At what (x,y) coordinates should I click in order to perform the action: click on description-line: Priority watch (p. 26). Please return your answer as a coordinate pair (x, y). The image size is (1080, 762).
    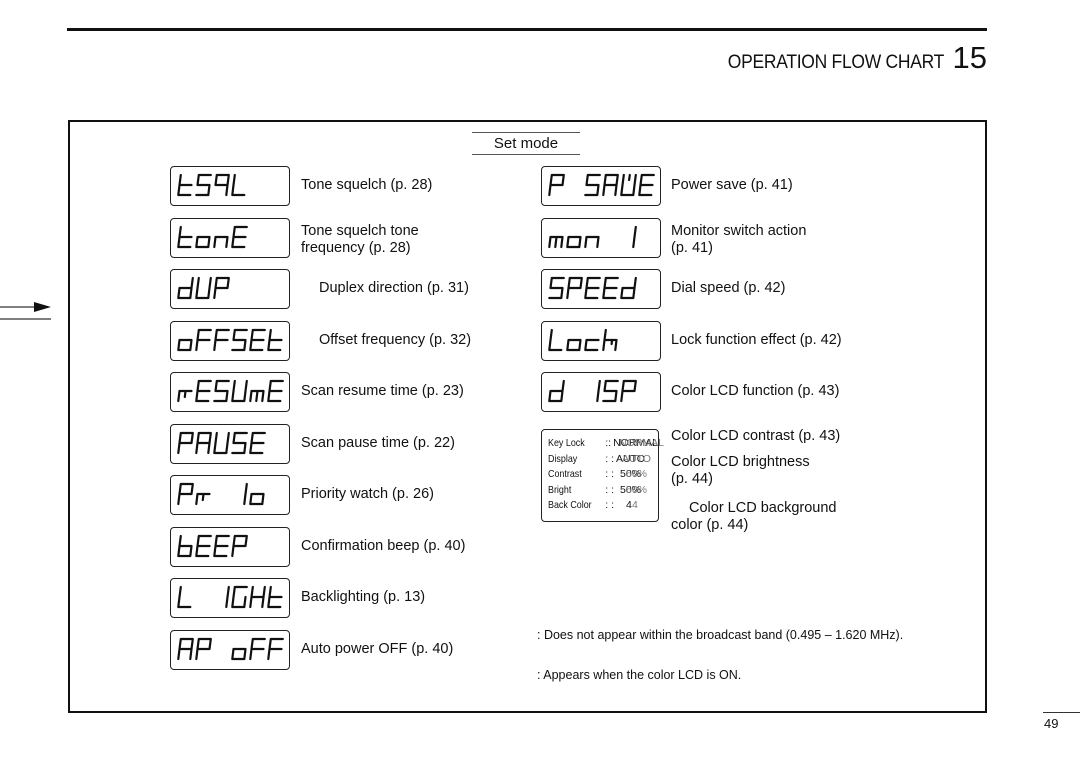
    Looking at the image, I should click on (367, 494).